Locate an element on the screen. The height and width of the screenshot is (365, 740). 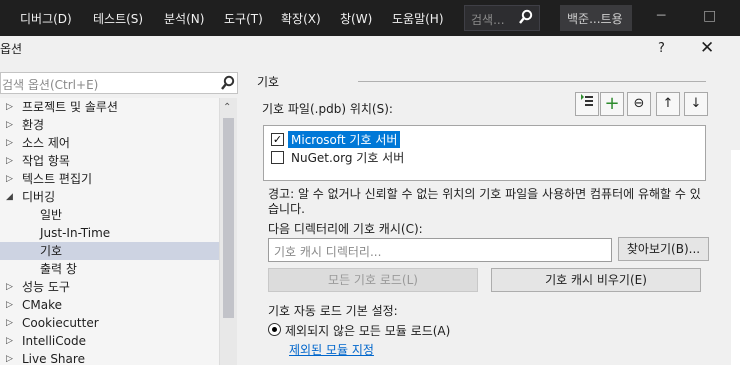
scroll-thumb is located at coordinates (228, 218).